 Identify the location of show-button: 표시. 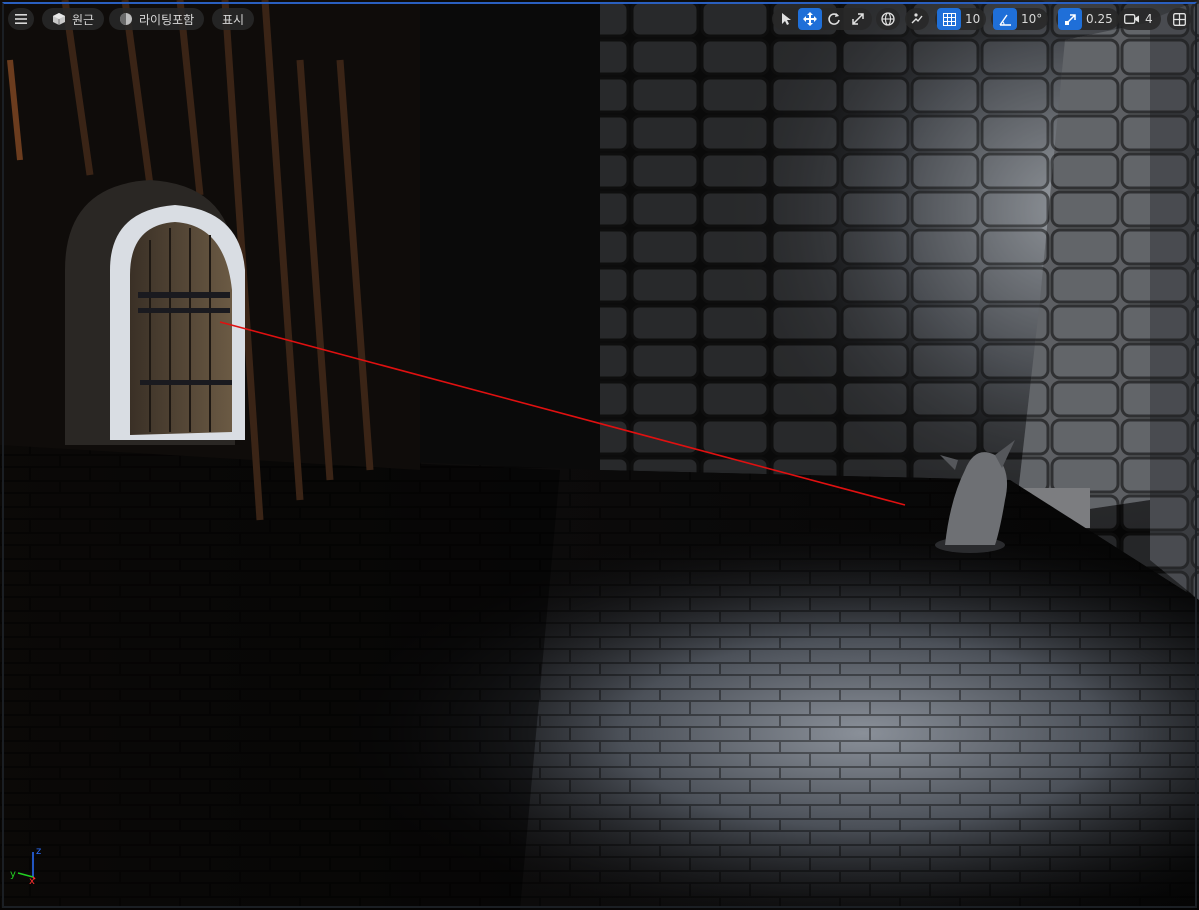
(233, 19).